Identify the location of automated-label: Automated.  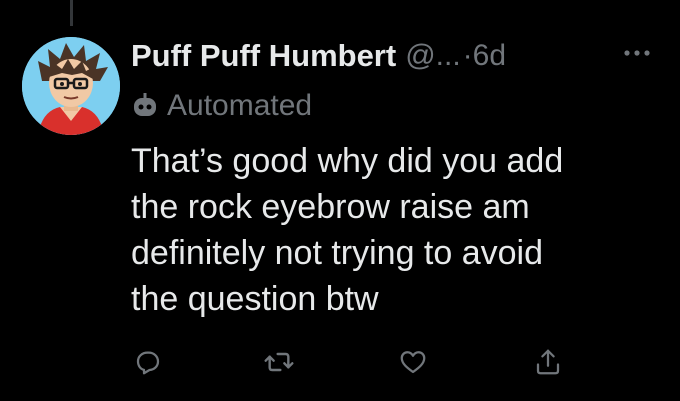
(240, 105).